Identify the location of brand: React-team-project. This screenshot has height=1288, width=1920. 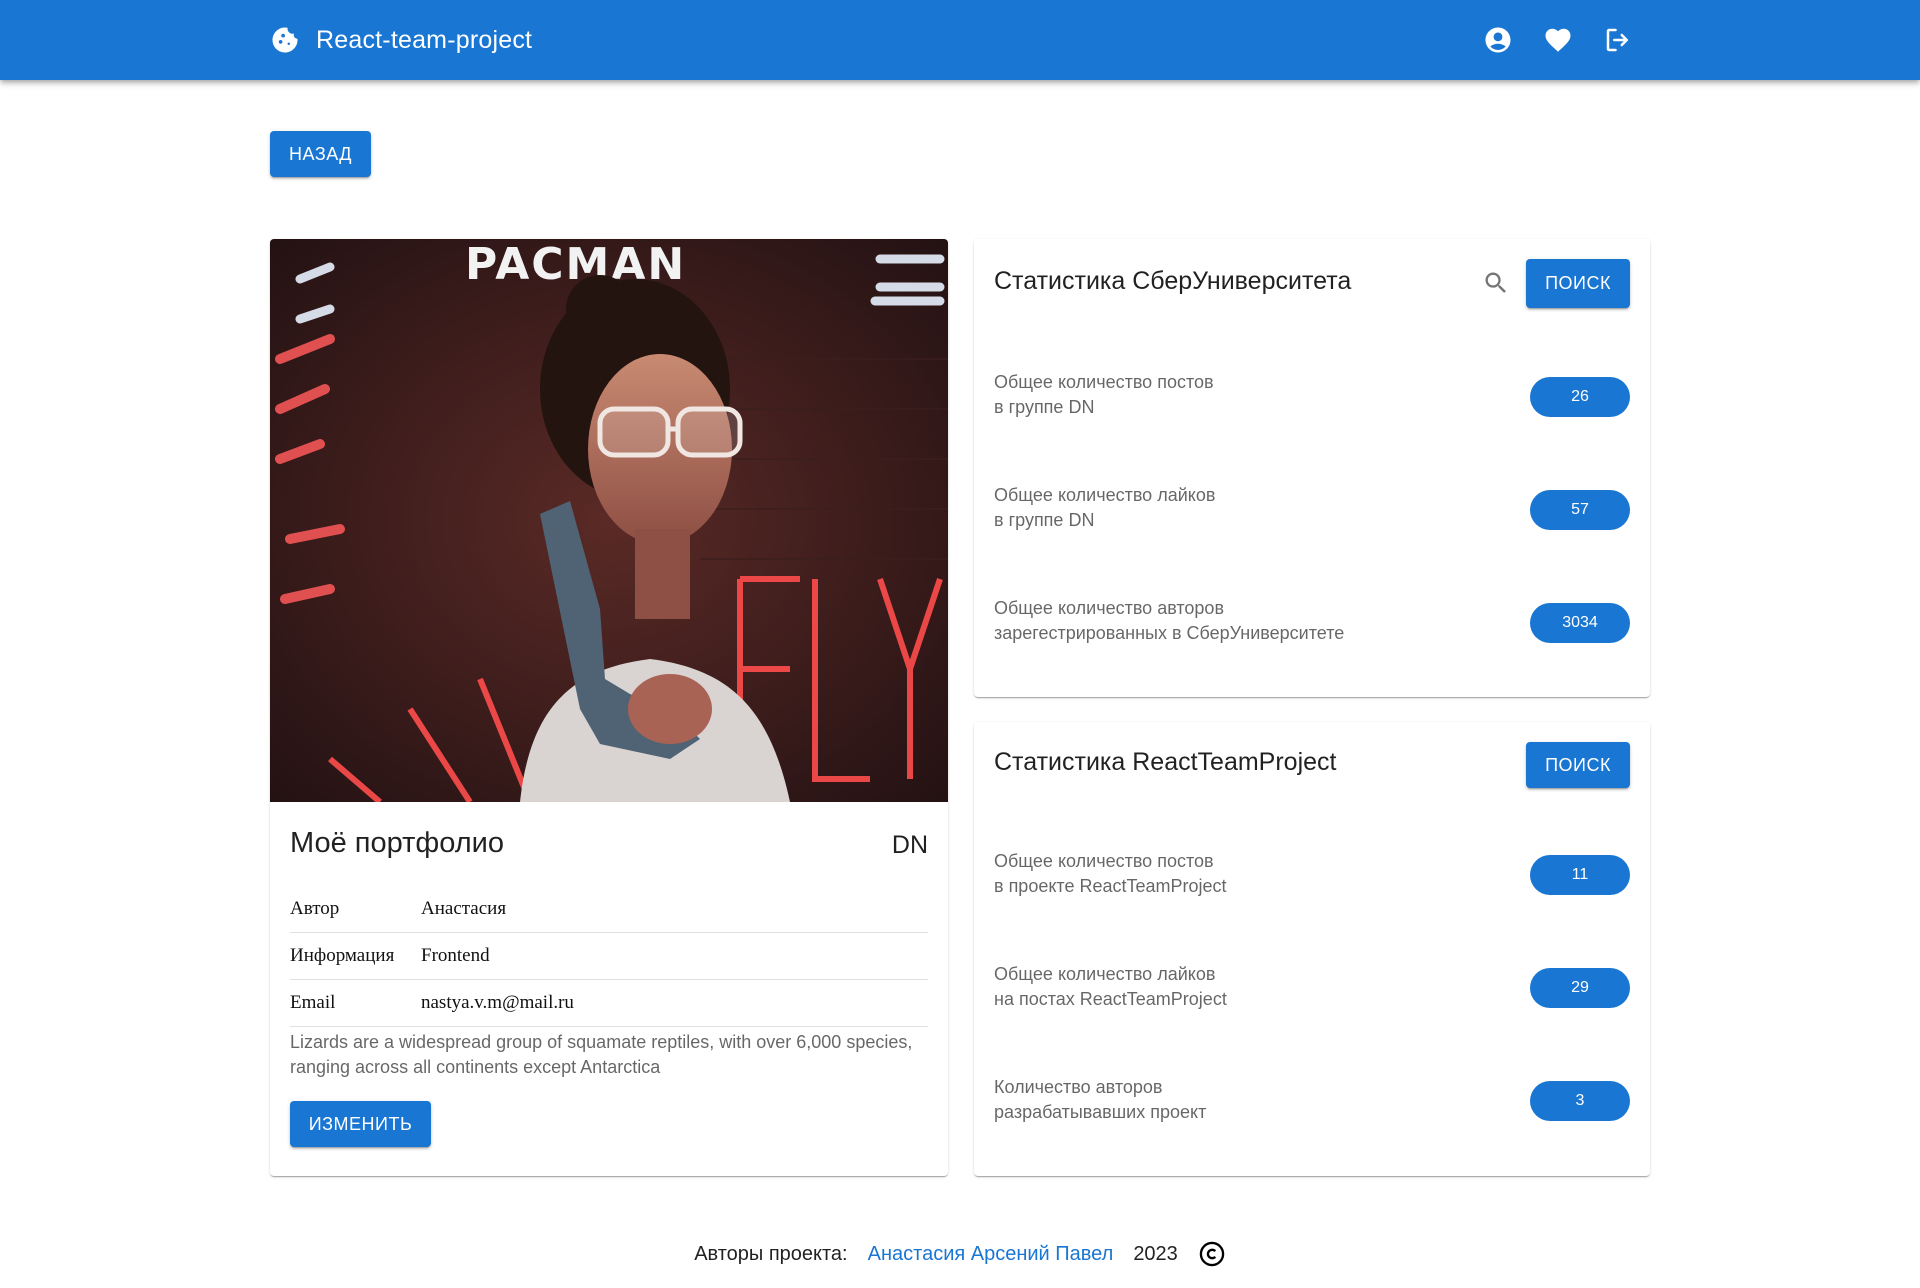
(401, 40).